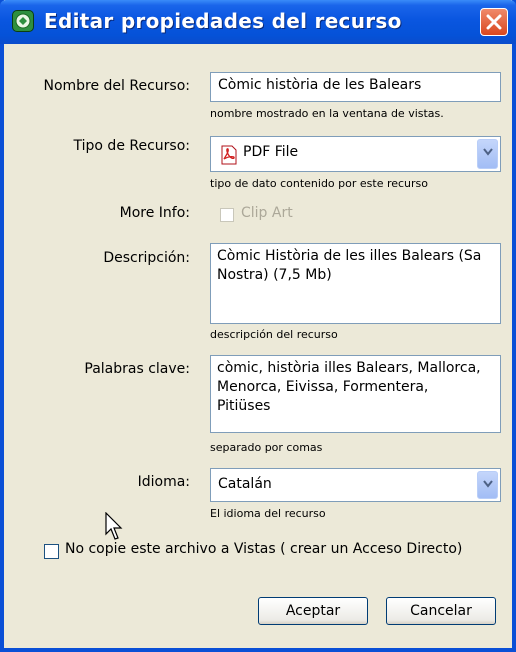  What do you see at coordinates (441, 611) in the screenshot?
I see `cancel-button: Cancelar` at bounding box center [441, 611].